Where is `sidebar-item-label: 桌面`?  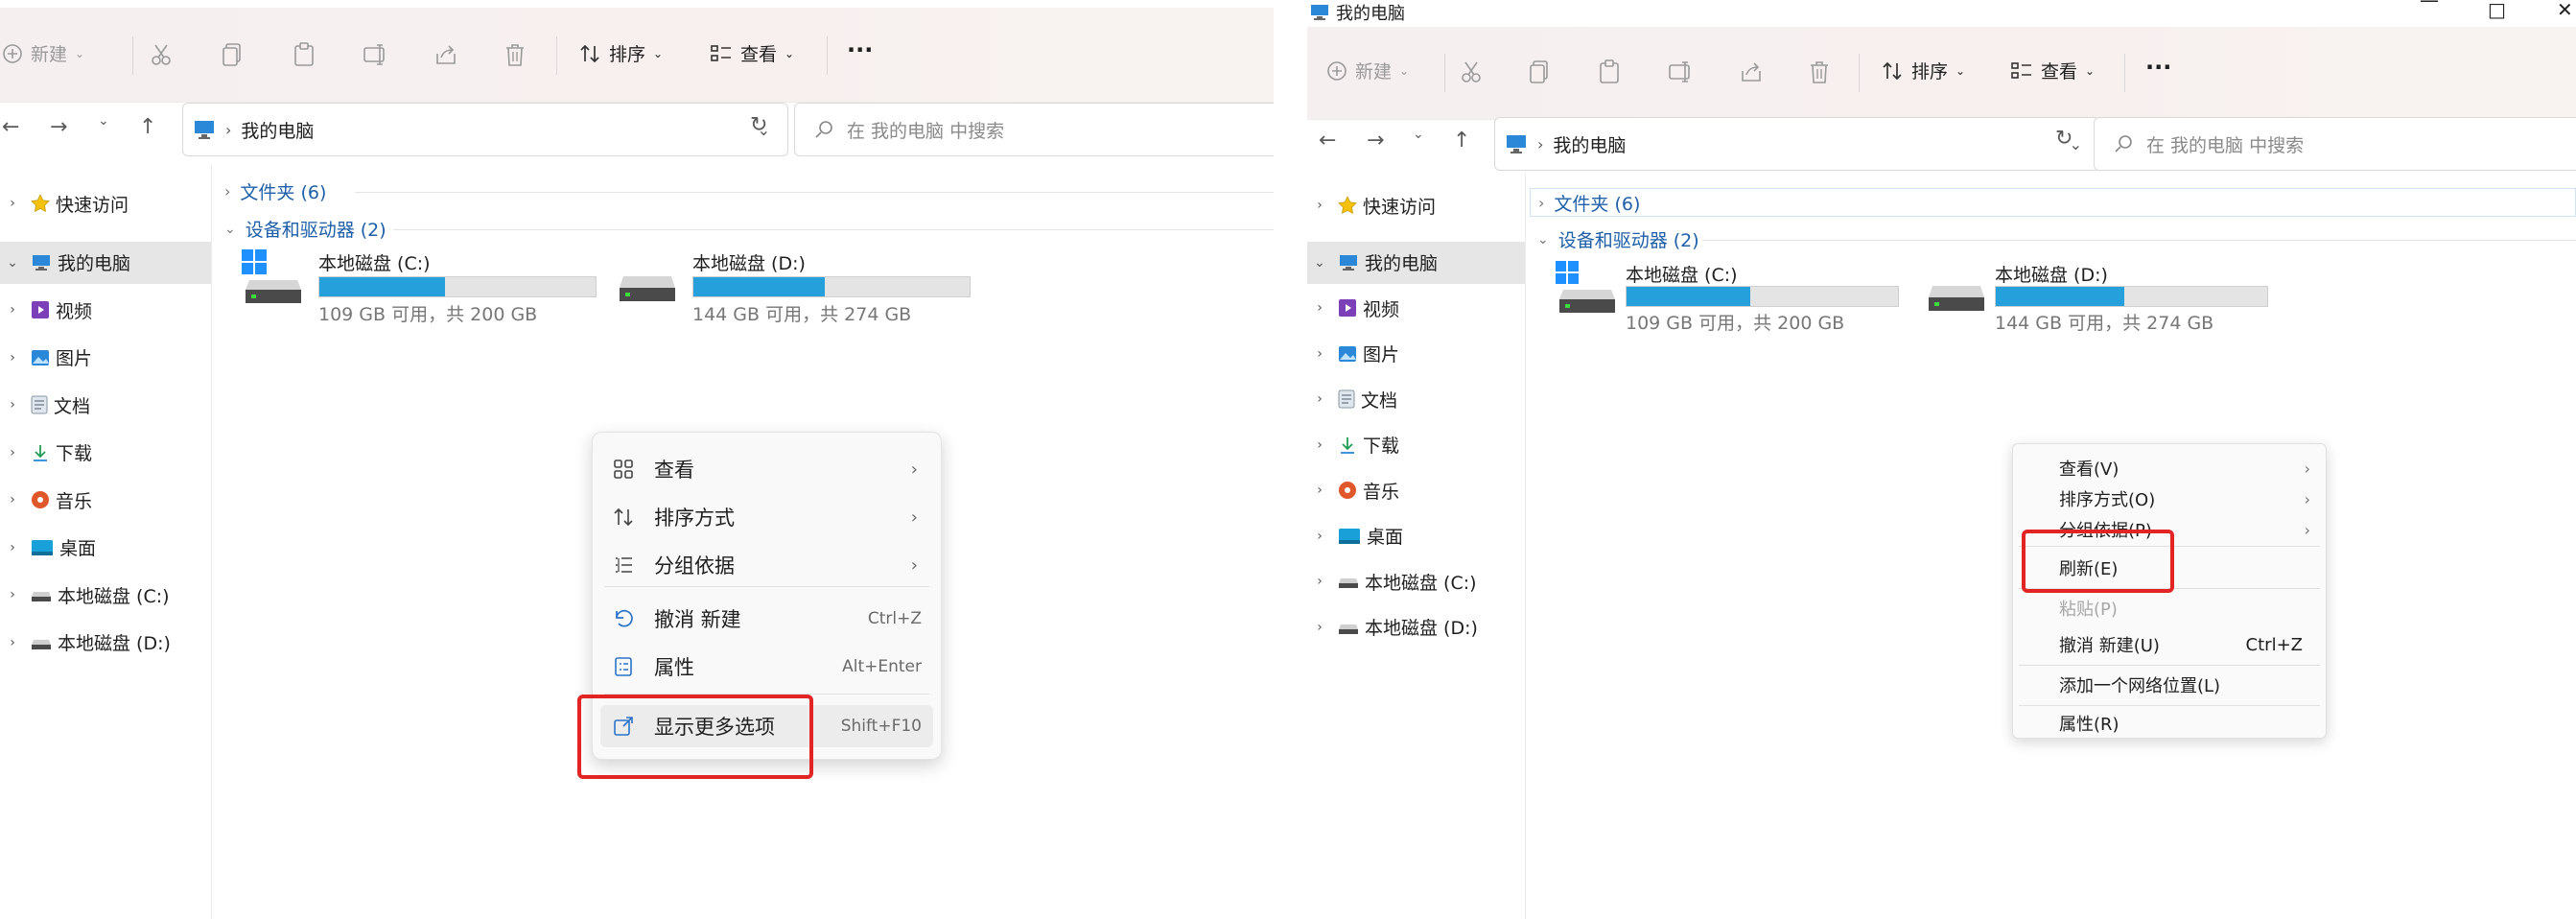 sidebar-item-label: 桌面 is located at coordinates (1385, 537).